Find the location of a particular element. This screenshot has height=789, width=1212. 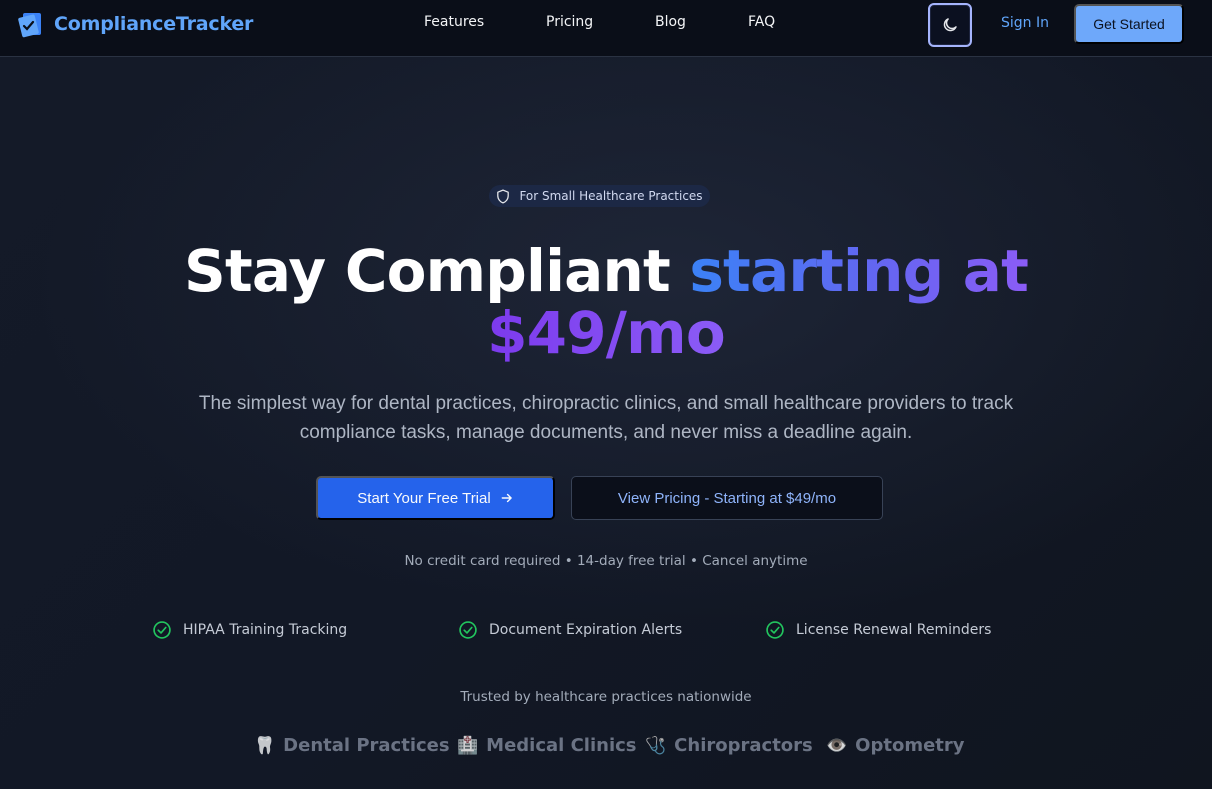

nav-link-features: Features is located at coordinates (454, 22).